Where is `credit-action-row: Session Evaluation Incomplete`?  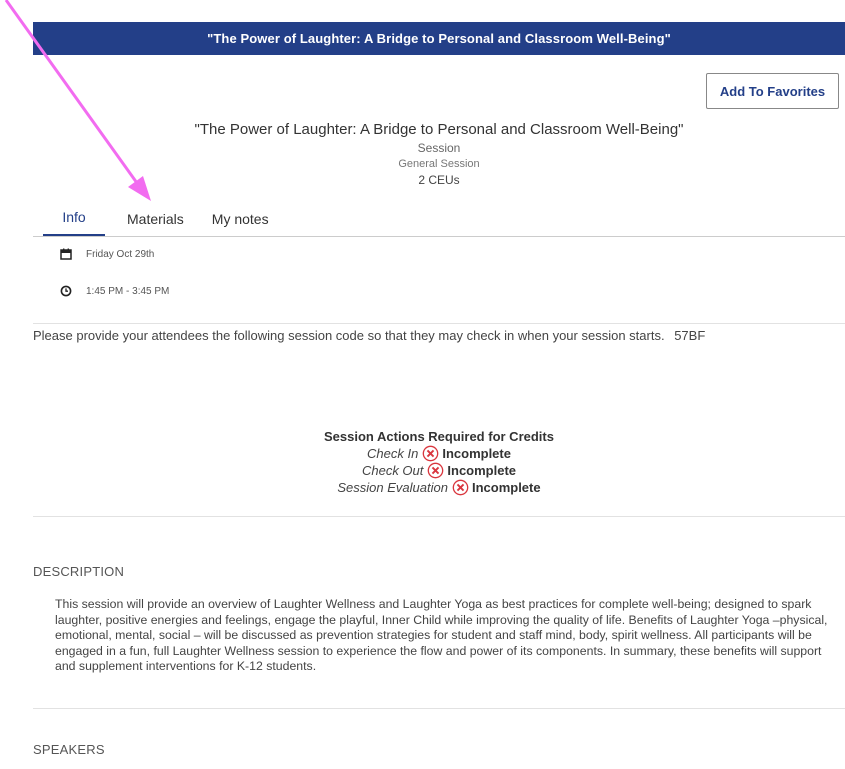
credit-action-row: Session Evaluation Incomplete is located at coordinates (439, 487).